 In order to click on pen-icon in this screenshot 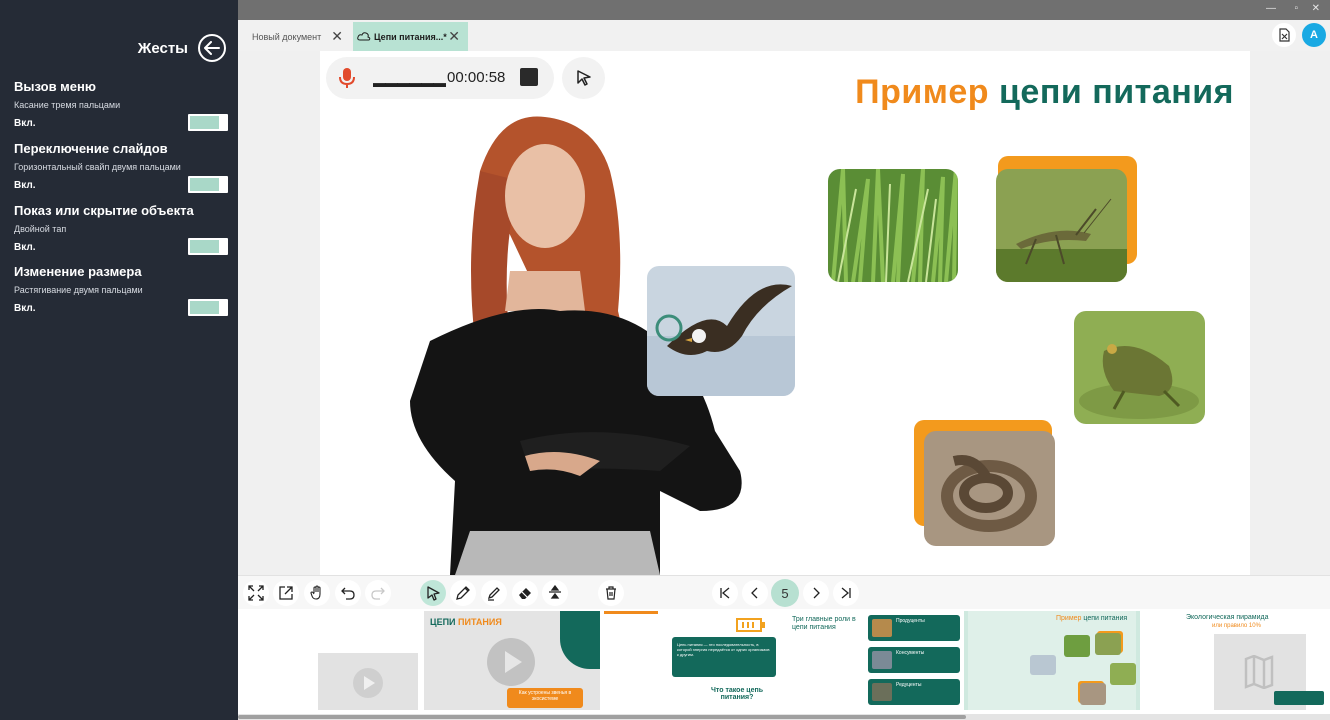, I will do `click(463, 593)`.